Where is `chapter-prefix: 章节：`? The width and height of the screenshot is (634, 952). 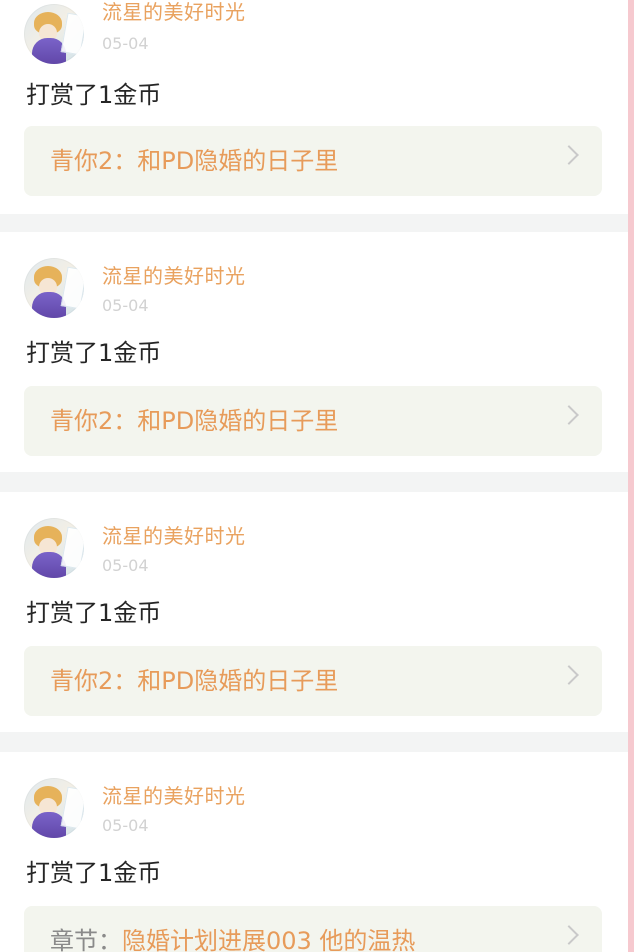
chapter-prefix: 章节： is located at coordinates (86, 939).